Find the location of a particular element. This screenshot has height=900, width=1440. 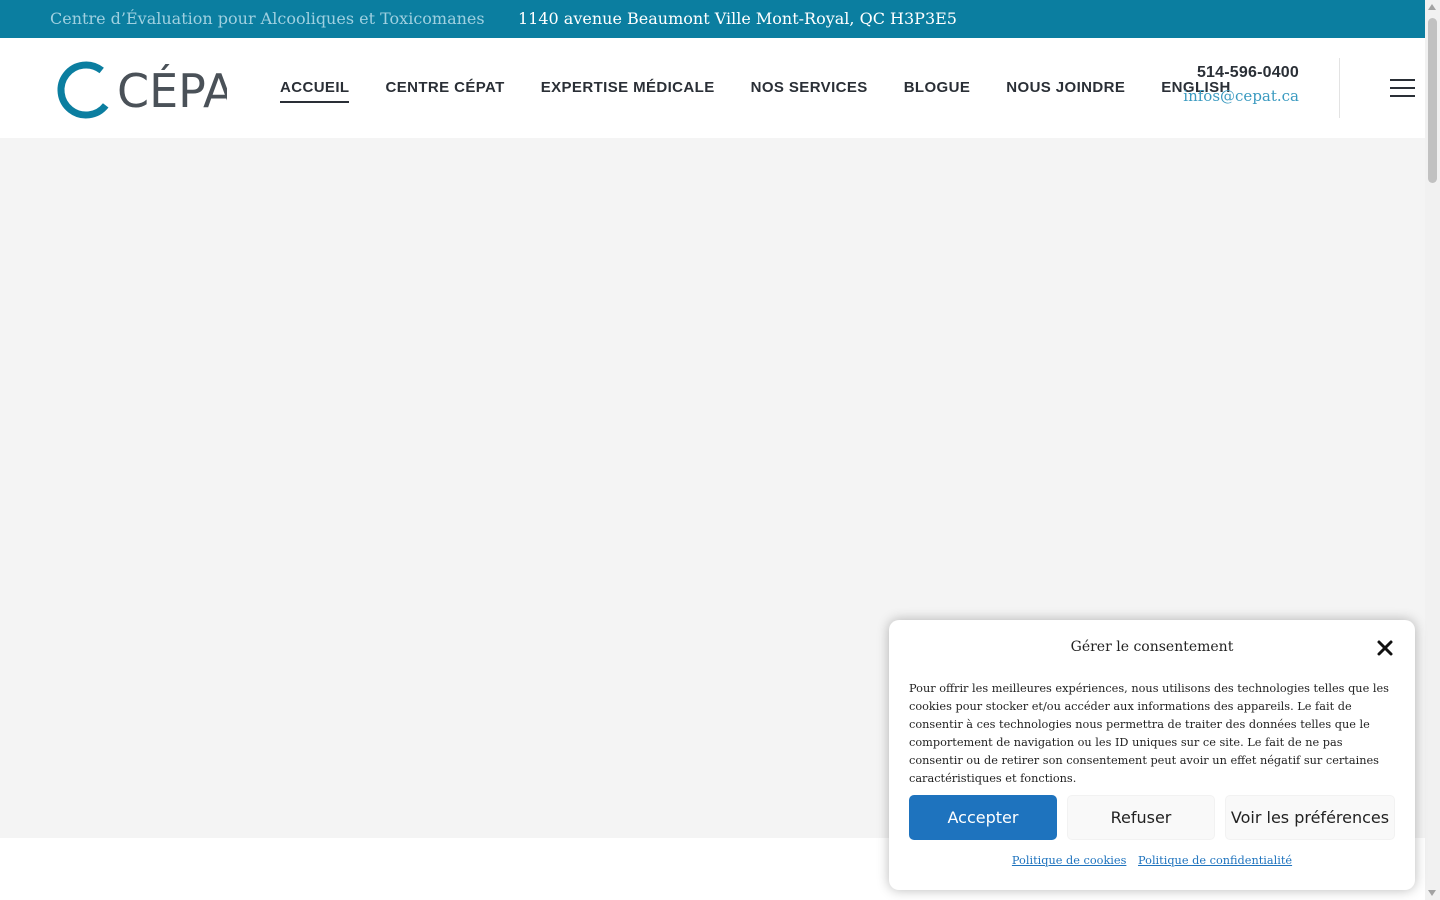

nav-item-expertise-medicale: EXPERTISE MÉDICALE is located at coordinates (628, 87).